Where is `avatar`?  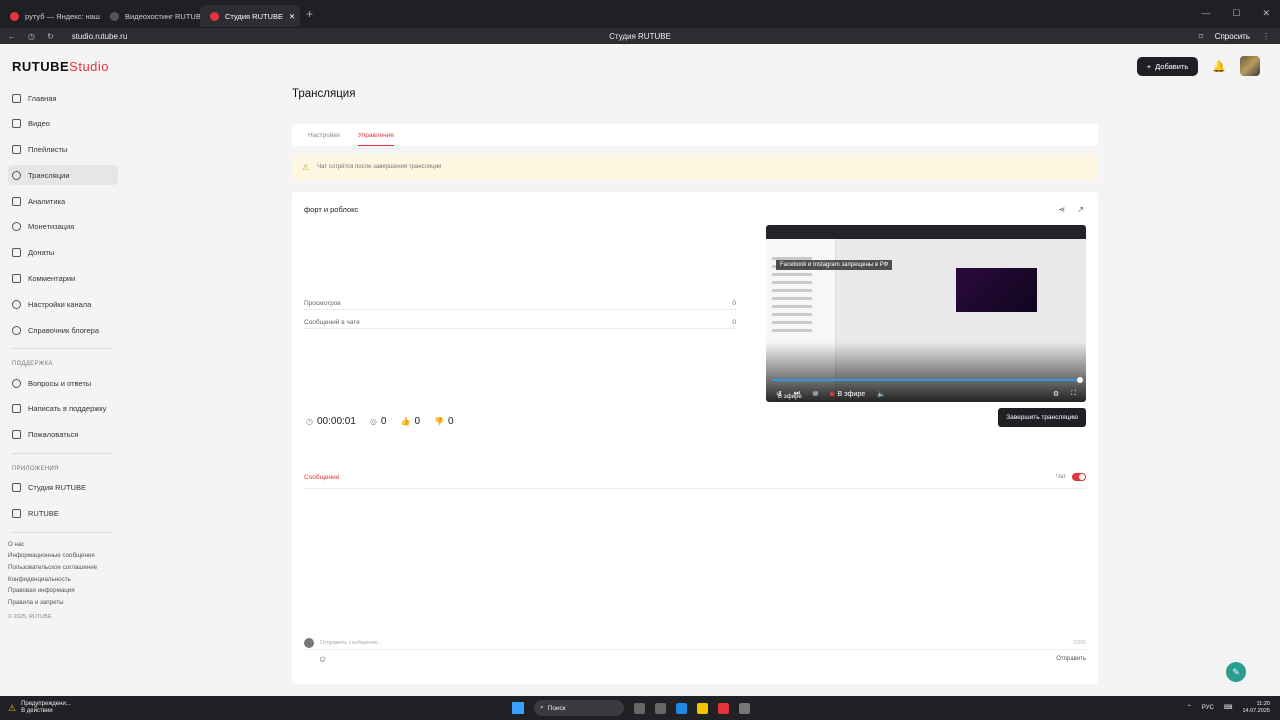 avatar is located at coordinates (1250, 66).